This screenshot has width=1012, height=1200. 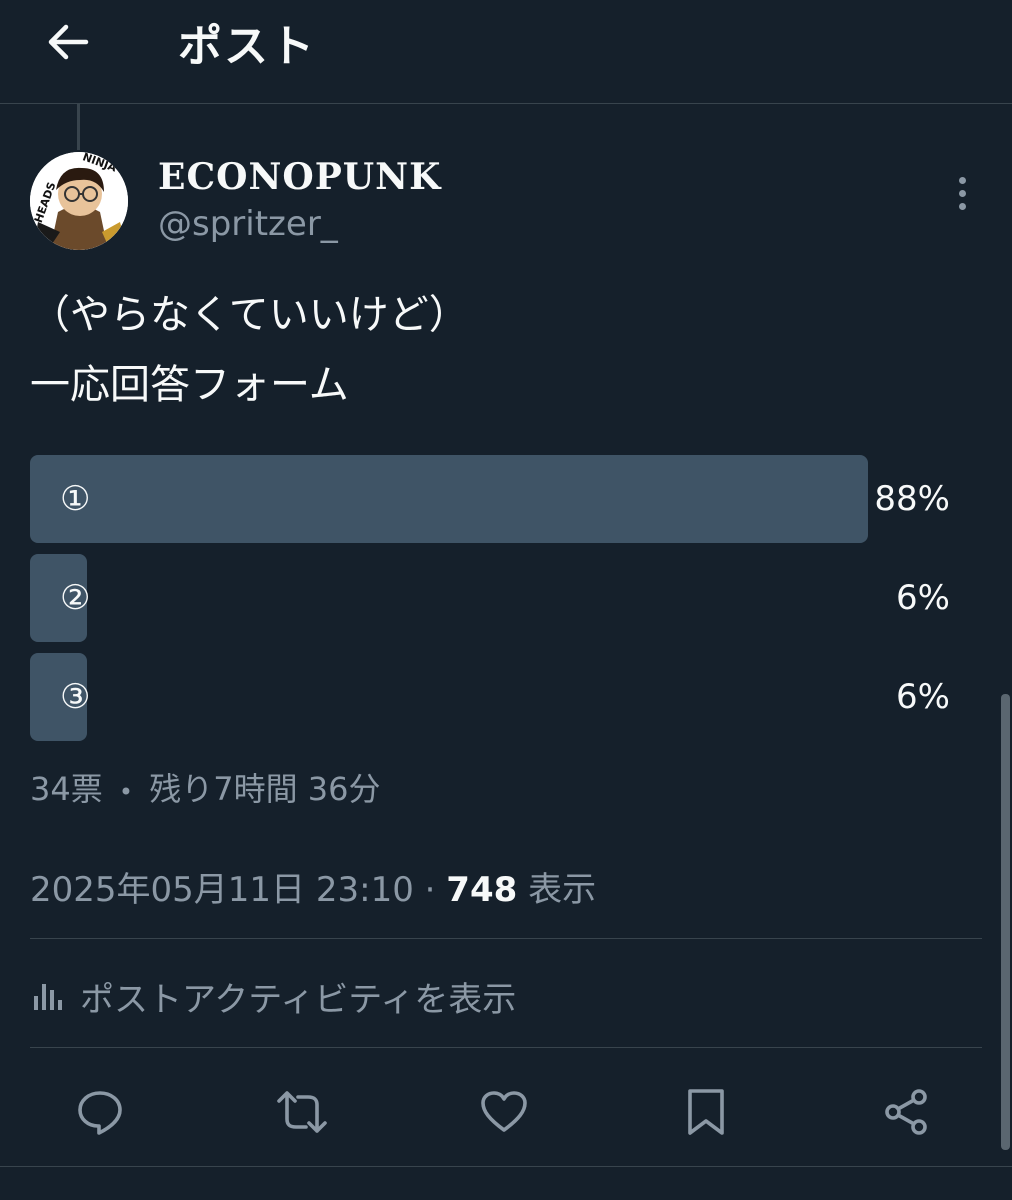 I want to click on repost-icon, so click(x=302, y=1112).